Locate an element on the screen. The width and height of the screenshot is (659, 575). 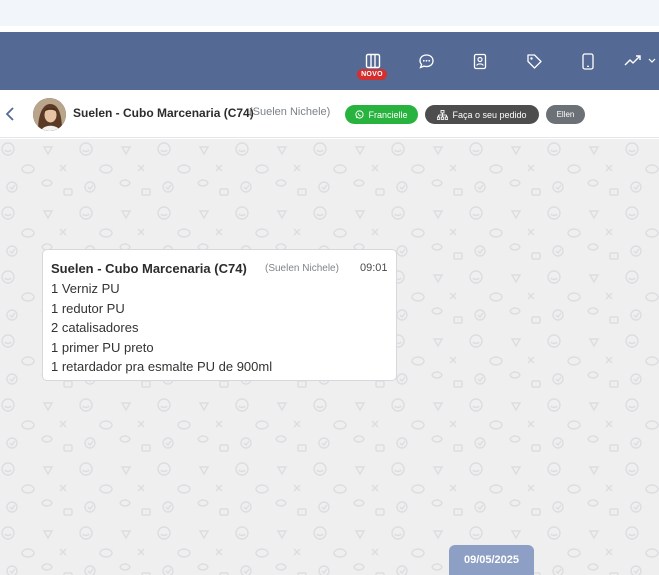
top-toolbar is located at coordinates (329, 61).